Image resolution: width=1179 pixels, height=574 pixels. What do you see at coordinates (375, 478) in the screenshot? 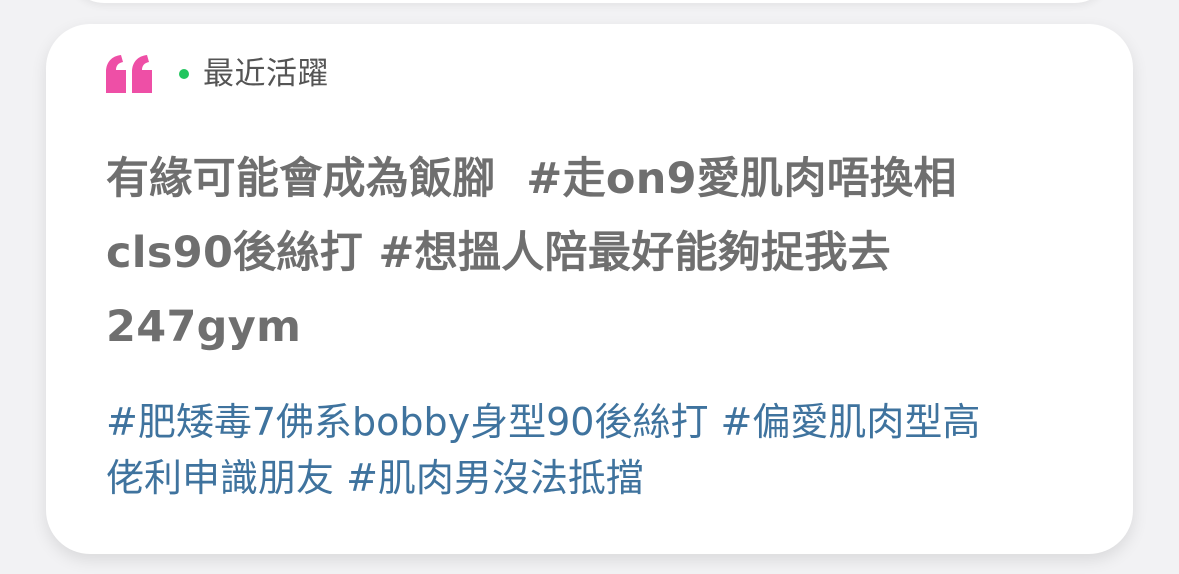
I see `tags-line-2: 佬利申識朋友 #肌肉男沒法抵擋` at bounding box center [375, 478].